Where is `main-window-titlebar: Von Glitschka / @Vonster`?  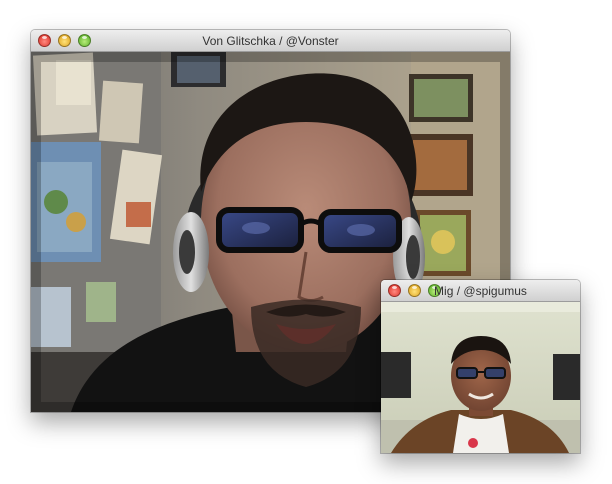
main-window-titlebar: Von Glitschka / @Vonster is located at coordinates (270, 41).